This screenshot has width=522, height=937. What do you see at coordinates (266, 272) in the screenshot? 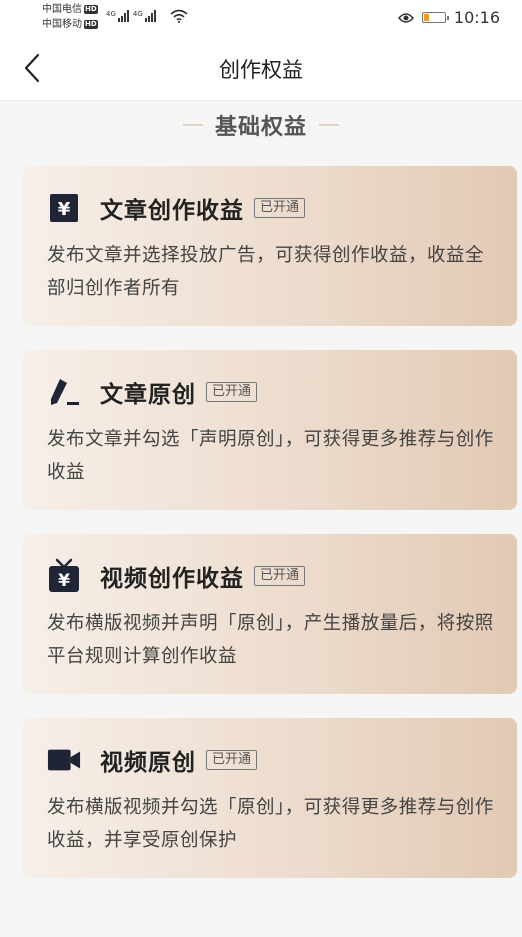
I see `card-description: 发布文章并选择投放广告，可获得创作收益，收益全部归创作者所有` at bounding box center [266, 272].